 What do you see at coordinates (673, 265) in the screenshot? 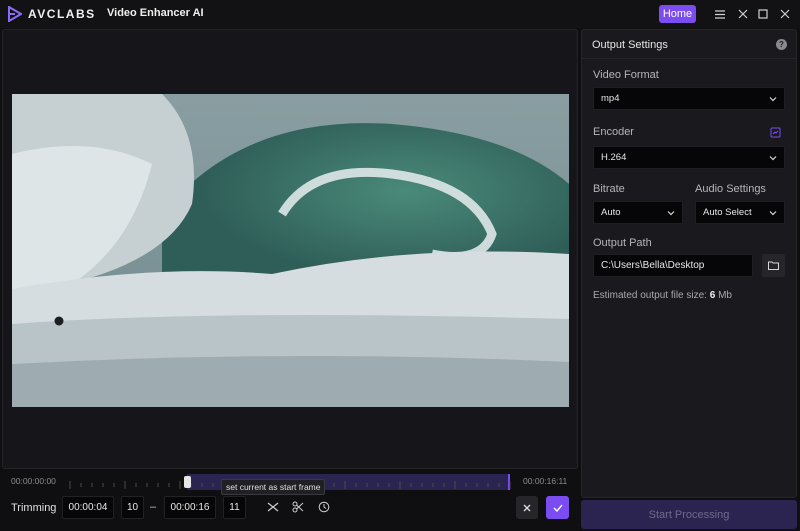
I see `output-path-input: C:\Users\Bella\Desktop` at bounding box center [673, 265].